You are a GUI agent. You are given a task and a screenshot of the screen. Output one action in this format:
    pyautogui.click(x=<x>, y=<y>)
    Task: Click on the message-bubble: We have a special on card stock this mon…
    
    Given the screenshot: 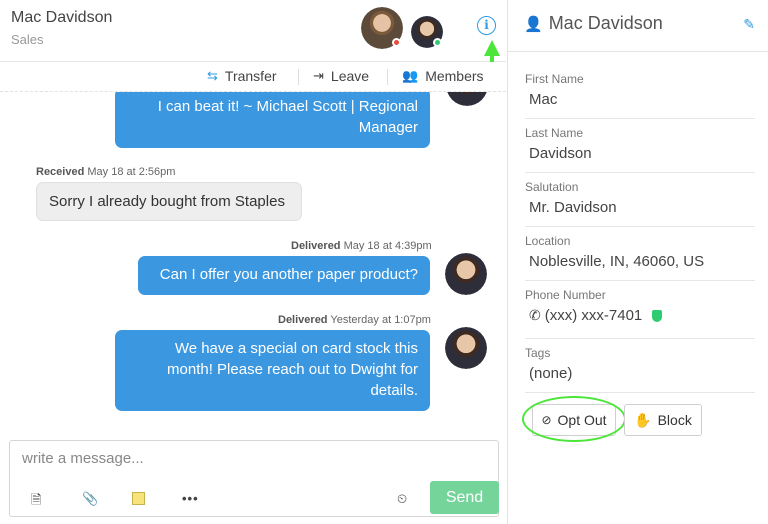 What is the action you would take?
    pyautogui.click(x=272, y=370)
    